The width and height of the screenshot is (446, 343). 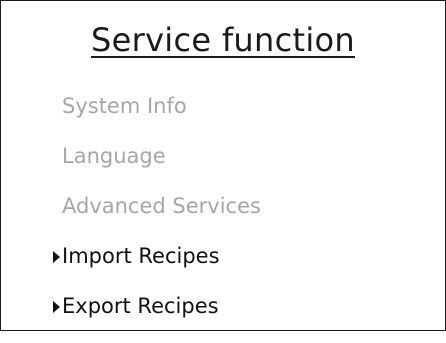 I want to click on menu-item-label: Language, so click(x=114, y=156).